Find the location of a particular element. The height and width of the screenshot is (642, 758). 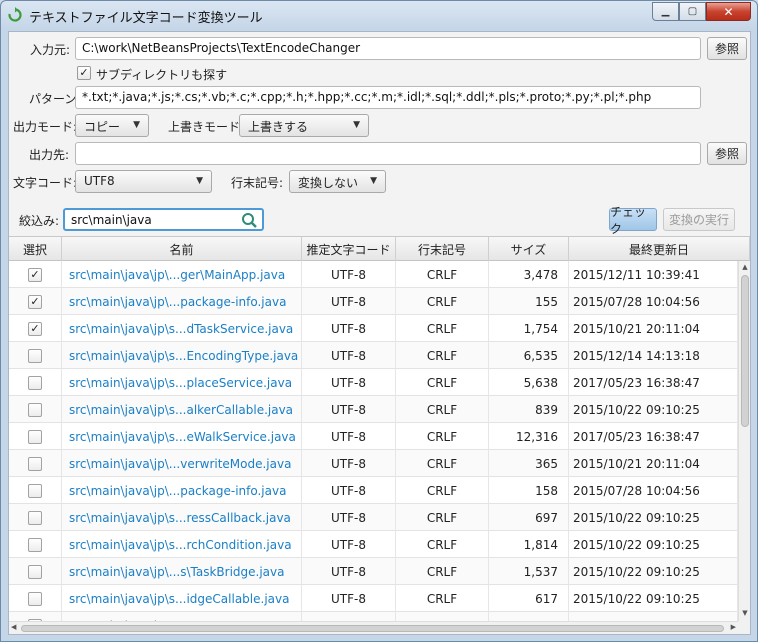

file-name-cell: src\main\java\jp\s...rchCondition.java is located at coordinates (182, 544).